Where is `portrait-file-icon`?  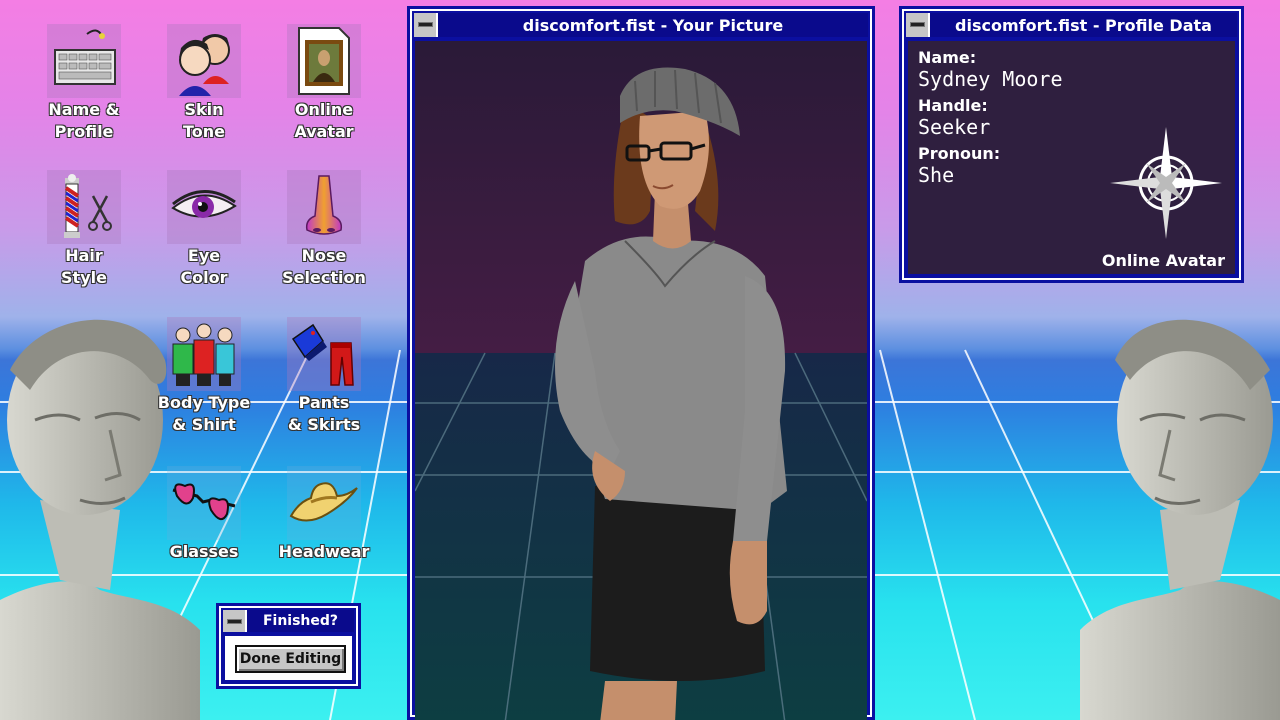
portrait-file-icon is located at coordinates (324, 61).